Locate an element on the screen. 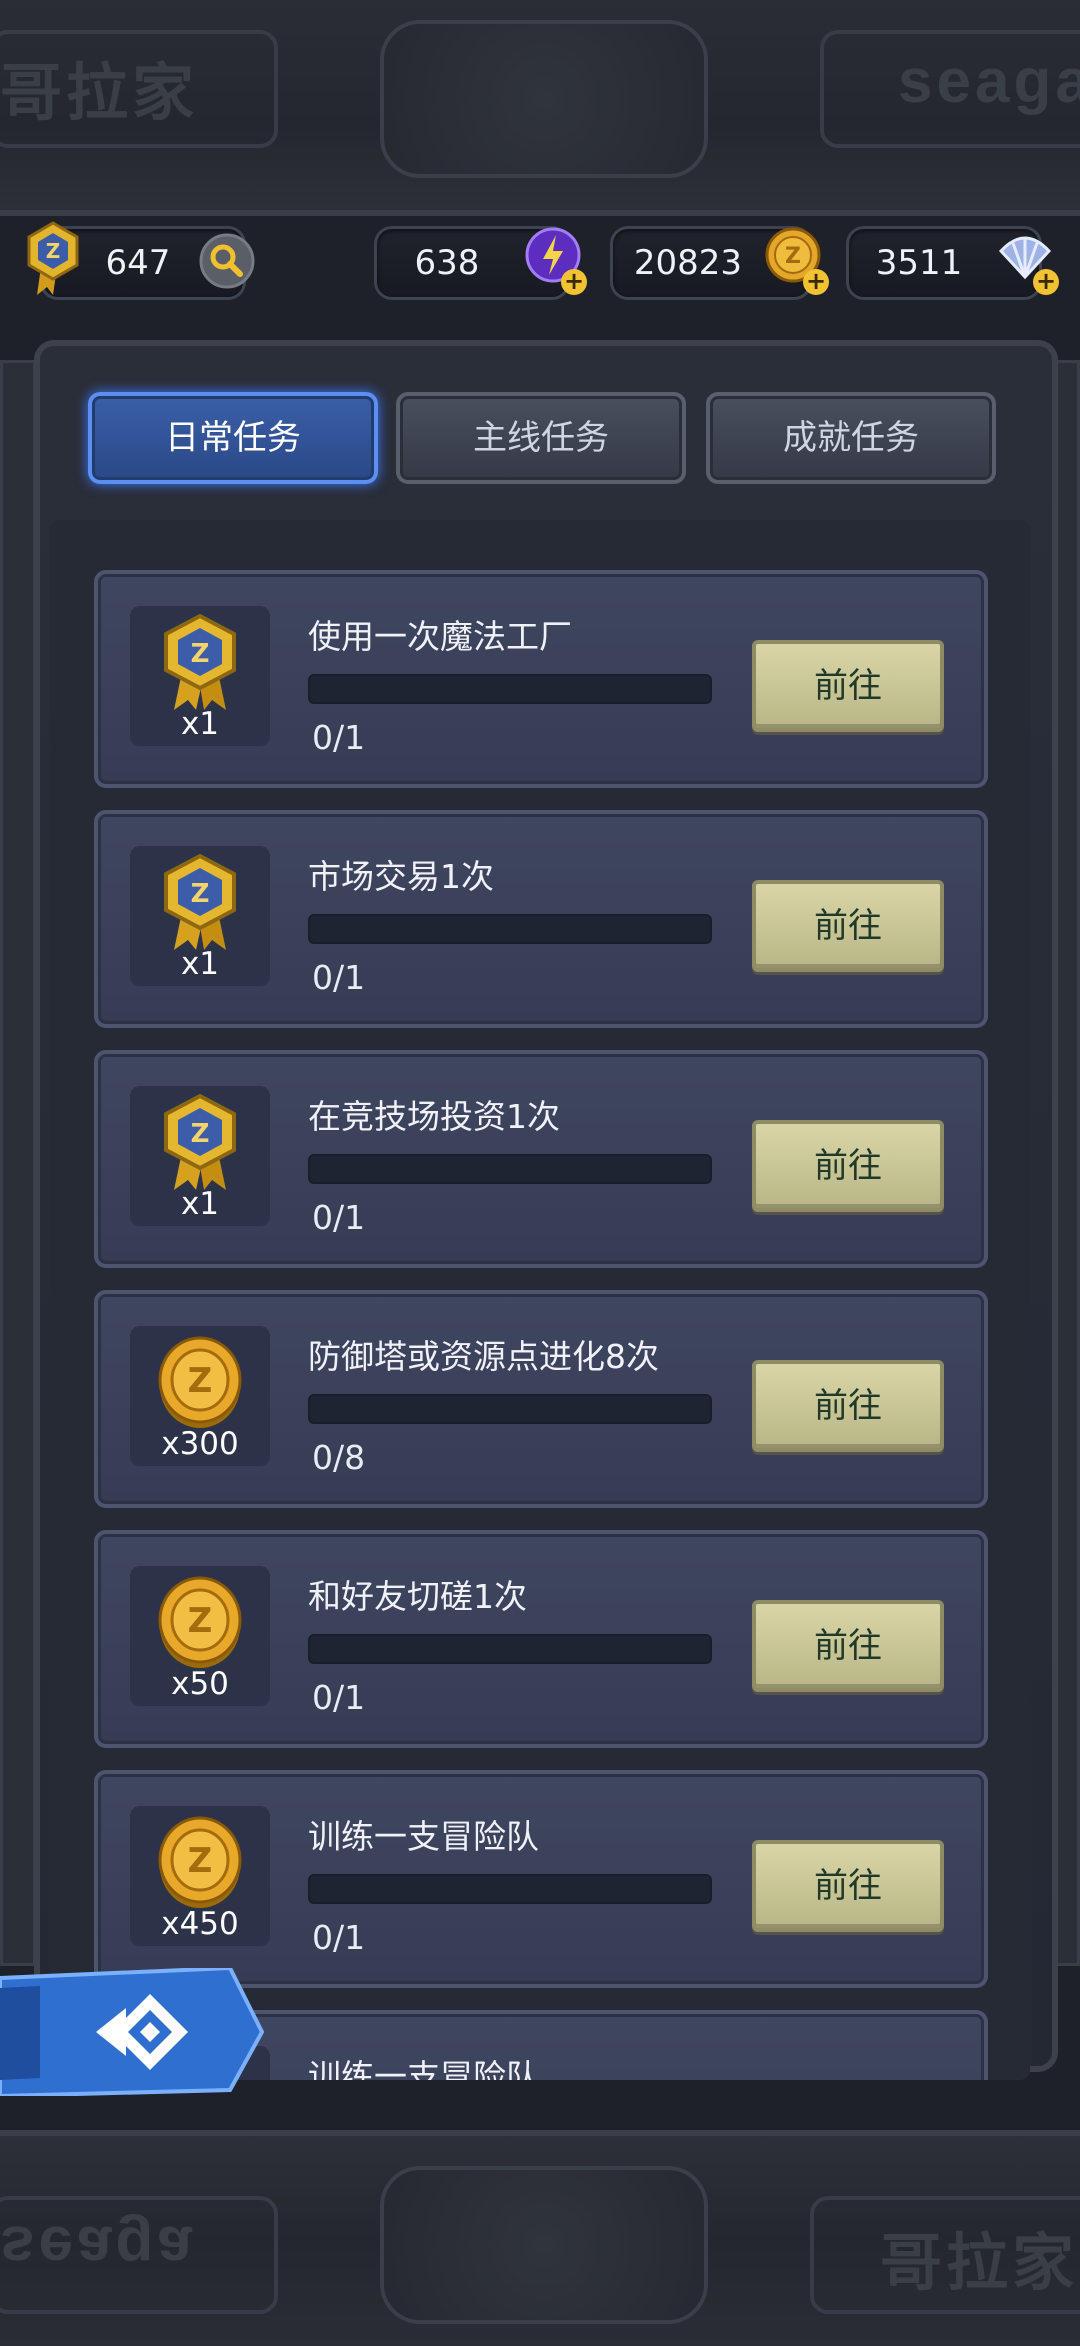 The height and width of the screenshot is (2346, 1080). task-card: Zx450 训练一支冒险队 0/1 前往 is located at coordinates (541, 1879).